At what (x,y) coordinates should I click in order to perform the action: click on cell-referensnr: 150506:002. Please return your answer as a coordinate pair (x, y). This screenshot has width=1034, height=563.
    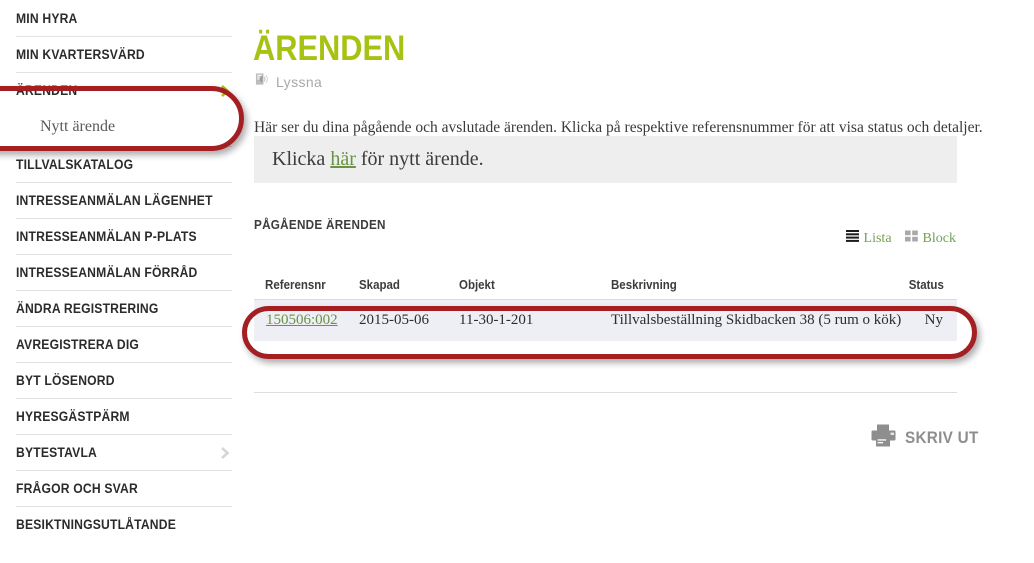
    Looking at the image, I should click on (306, 320).